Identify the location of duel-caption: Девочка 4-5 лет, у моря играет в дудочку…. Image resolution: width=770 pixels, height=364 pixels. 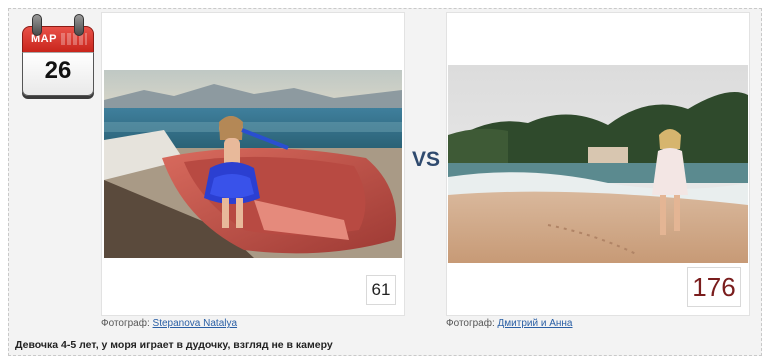
(174, 345).